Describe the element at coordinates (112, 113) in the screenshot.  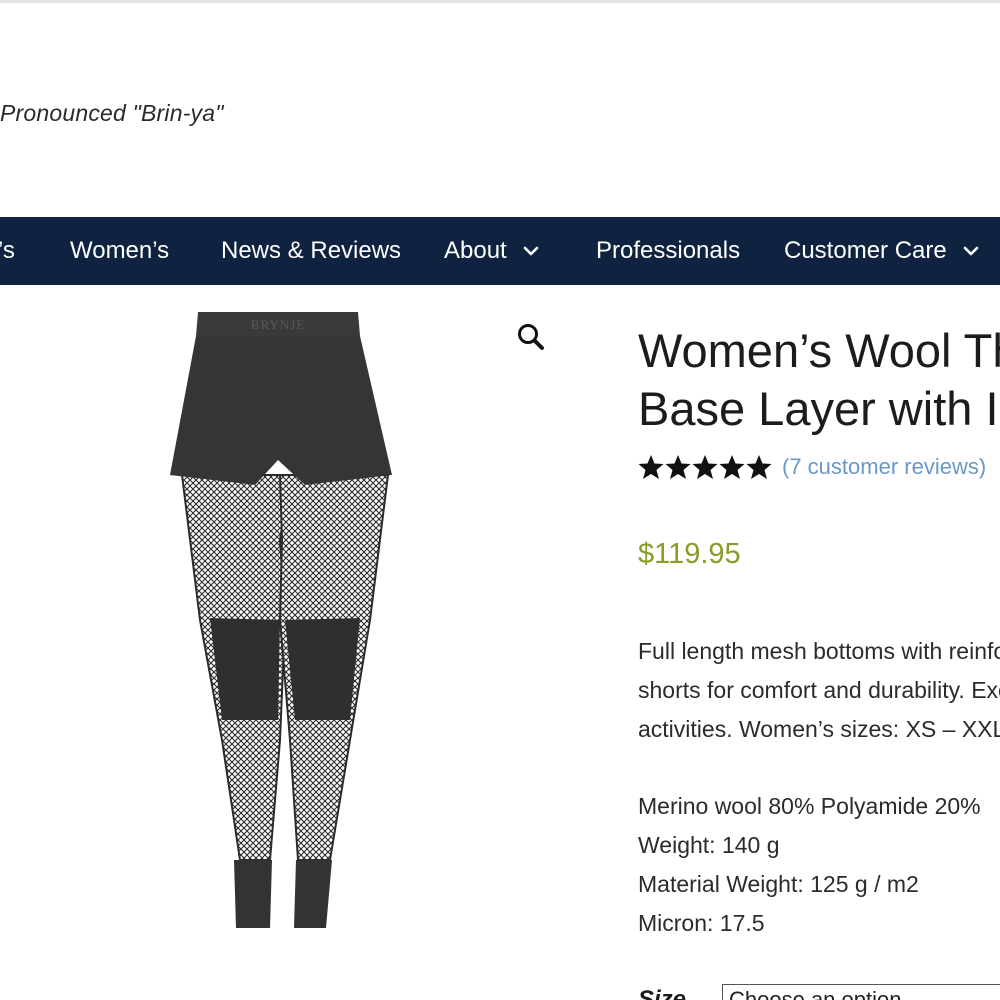
I see `site-tagline: Pronounced "Brin-ya"` at that location.